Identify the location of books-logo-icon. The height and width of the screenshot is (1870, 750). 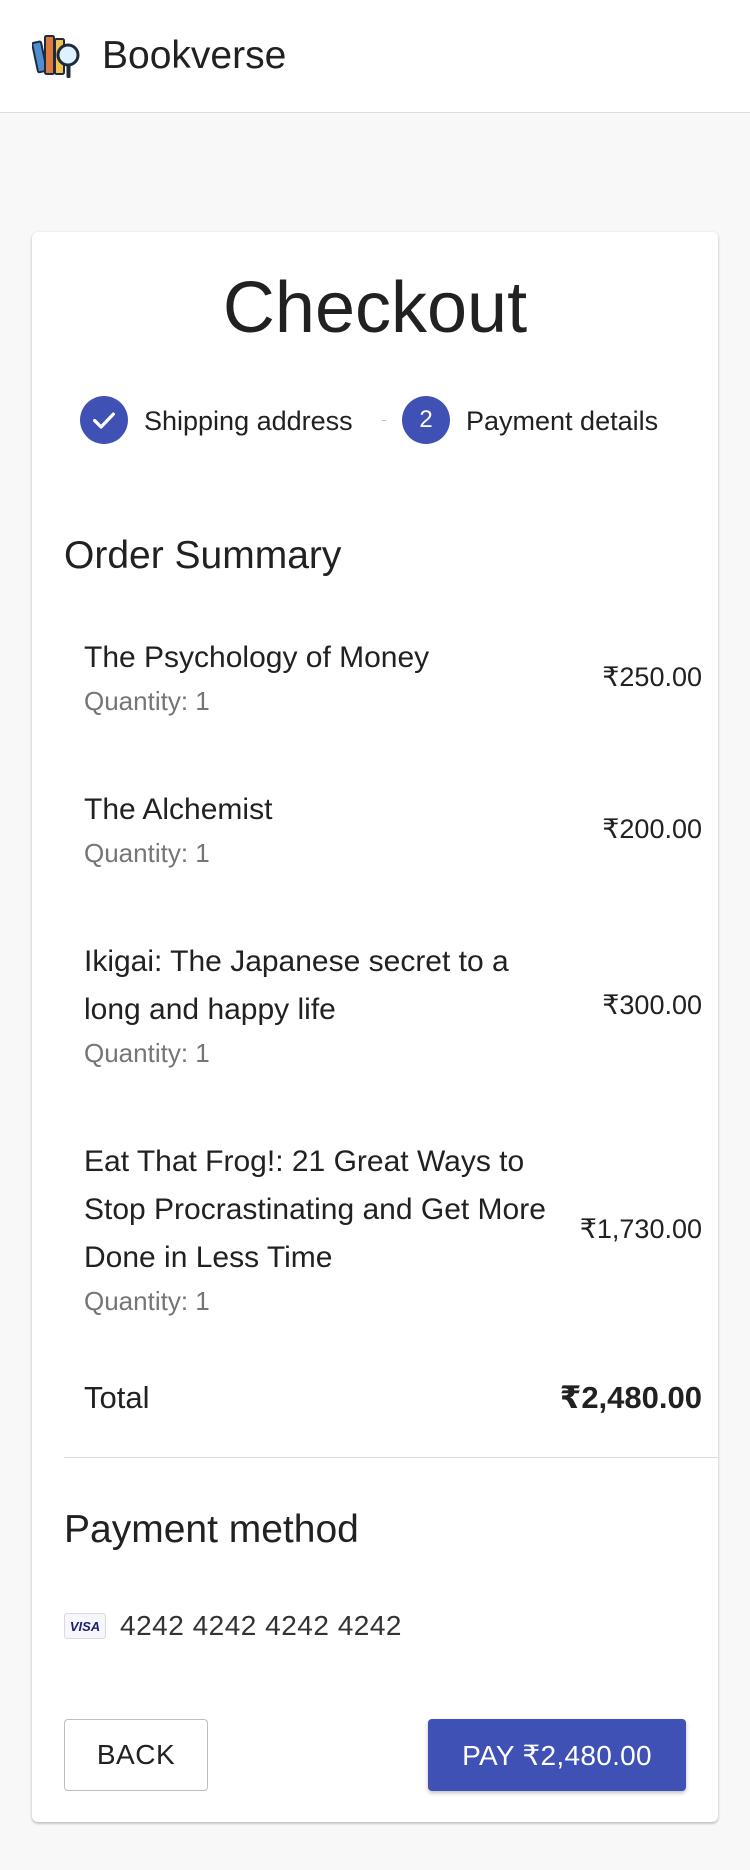
(58, 56).